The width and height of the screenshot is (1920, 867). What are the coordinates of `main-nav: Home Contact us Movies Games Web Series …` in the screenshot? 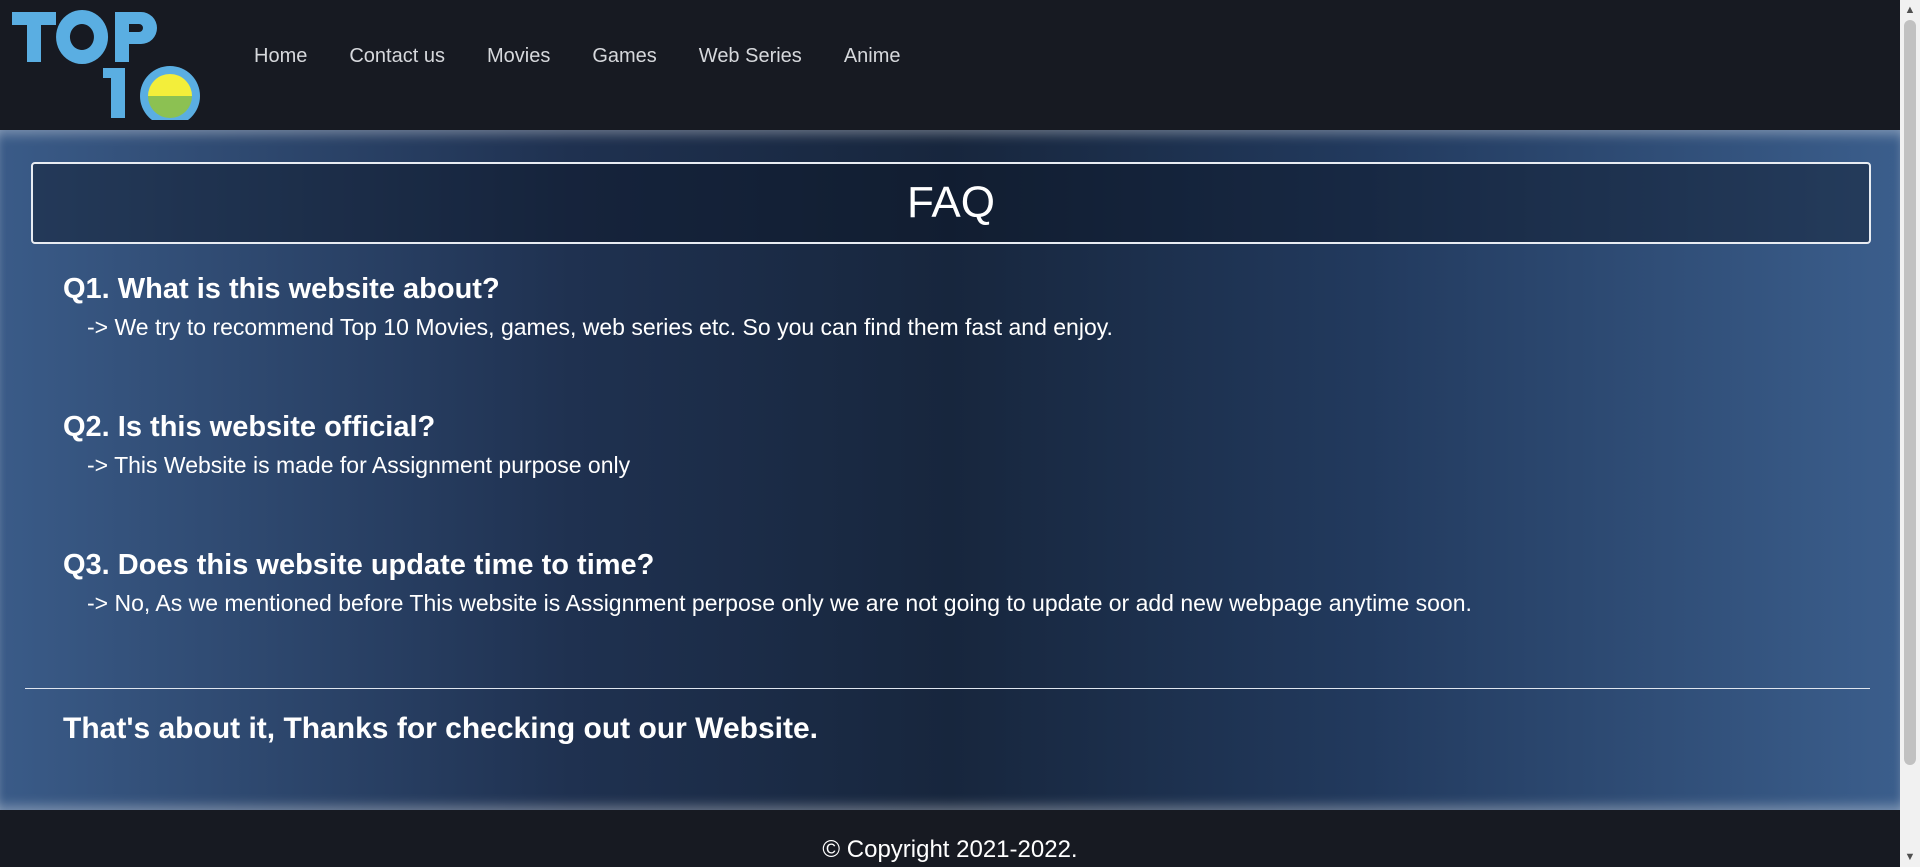 It's located at (578, 56).